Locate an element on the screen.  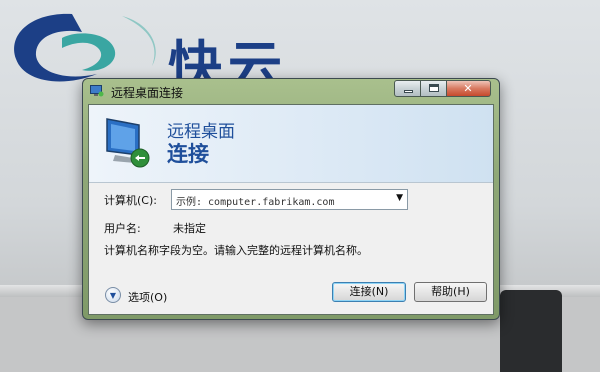
maximize-button is located at coordinates (434, 88).